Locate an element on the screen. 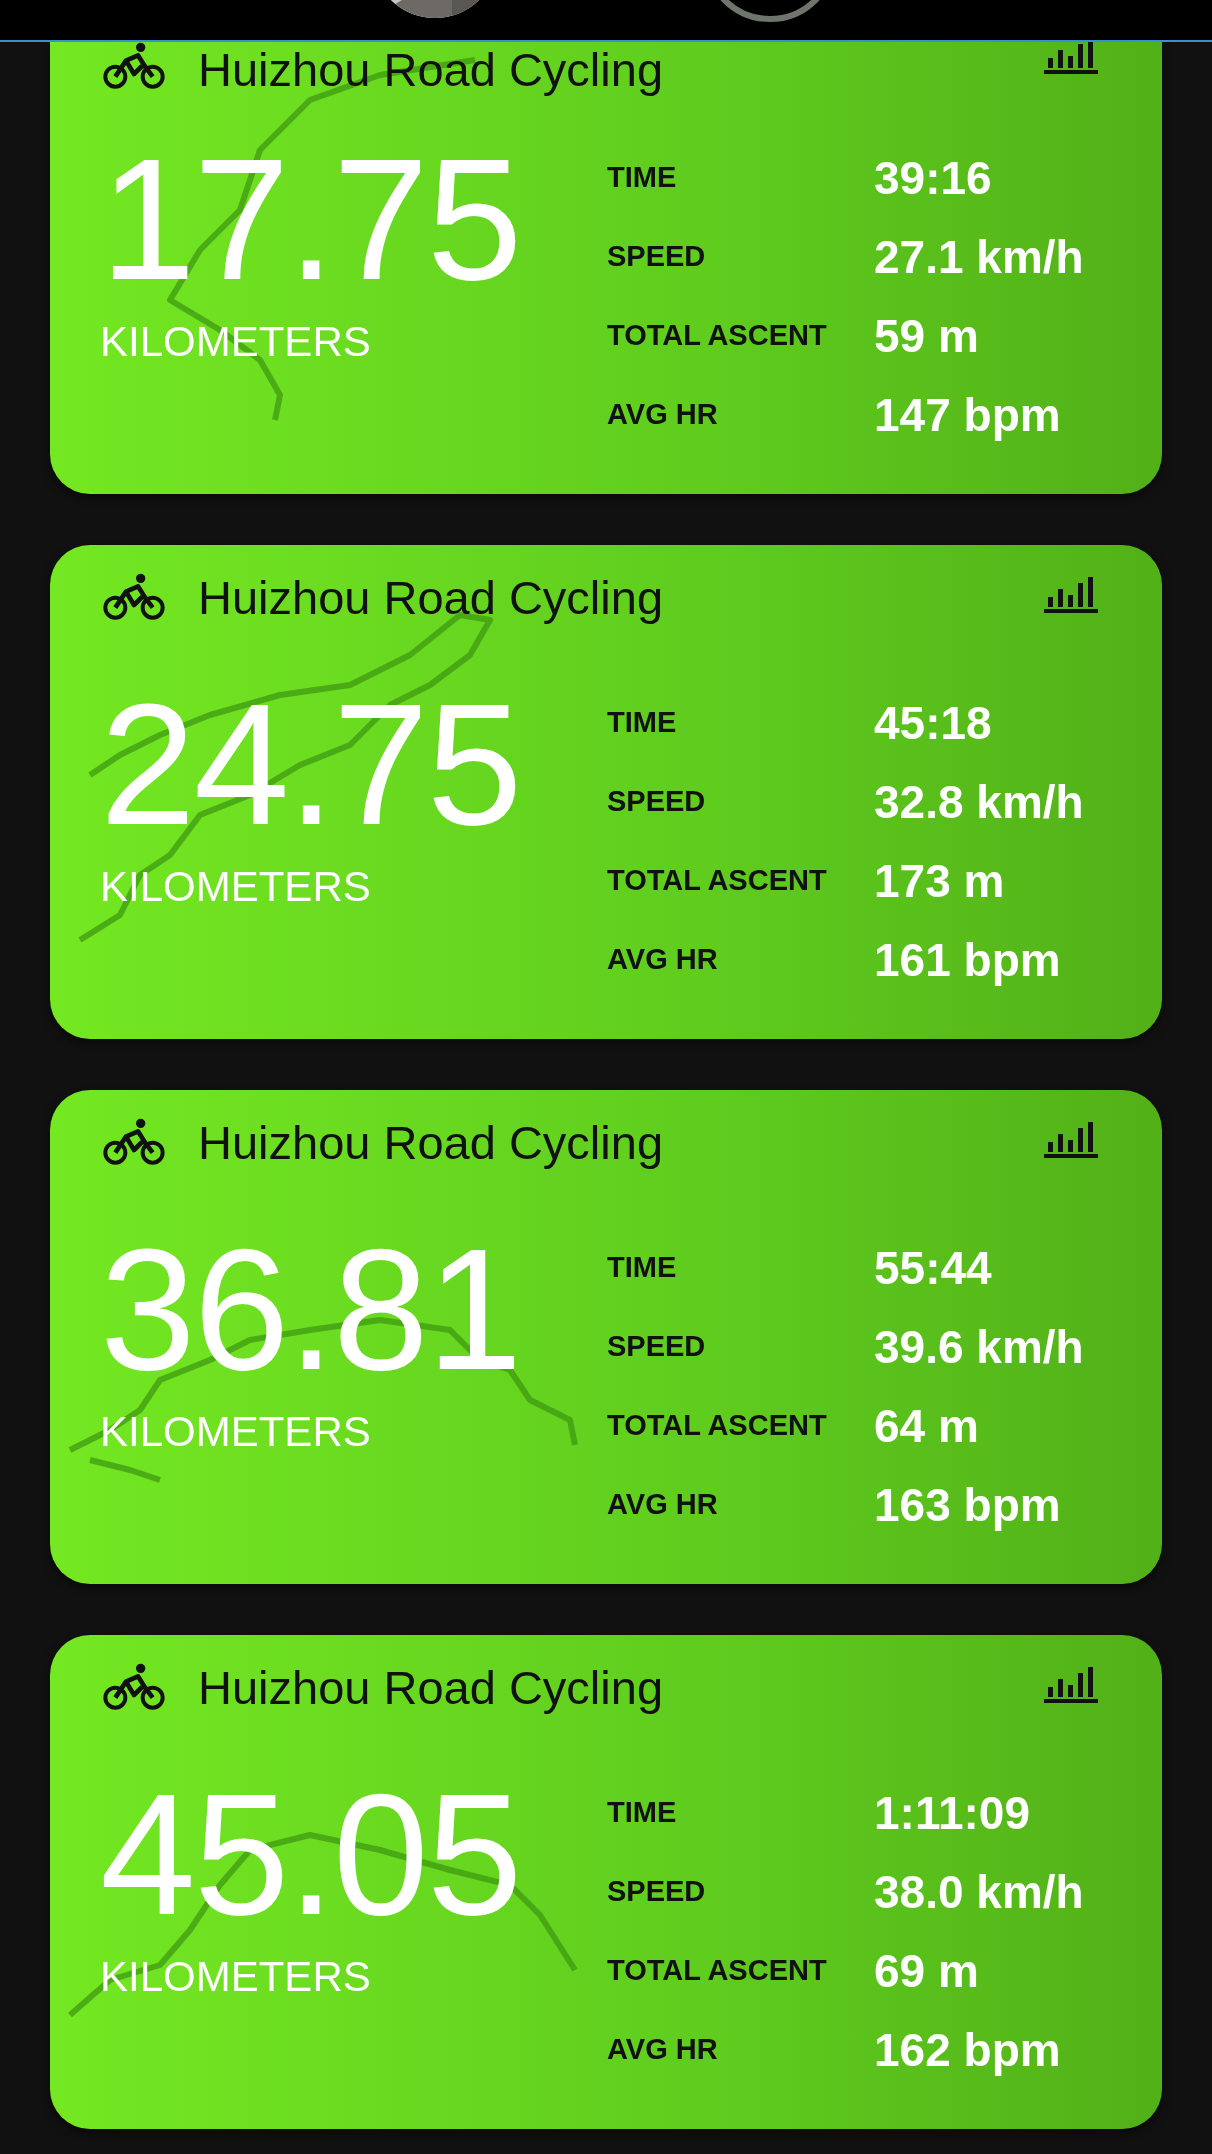  stat-value: 163 bpm is located at coordinates (968, 1504).